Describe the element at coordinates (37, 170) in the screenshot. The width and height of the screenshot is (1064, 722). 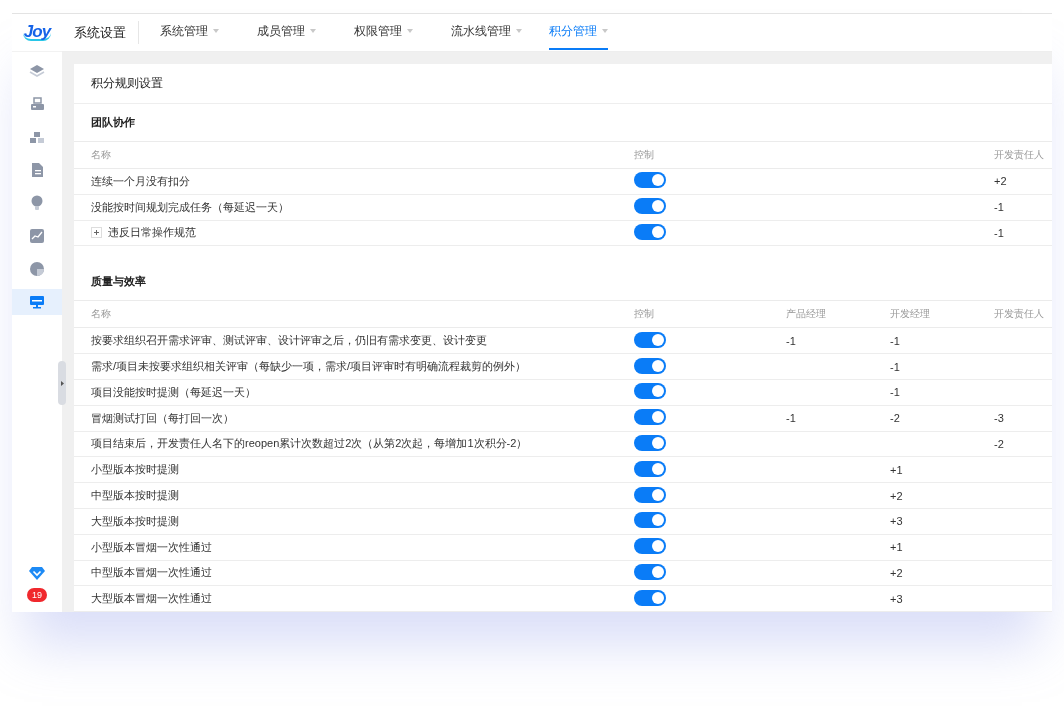
I see `document-icon` at that location.